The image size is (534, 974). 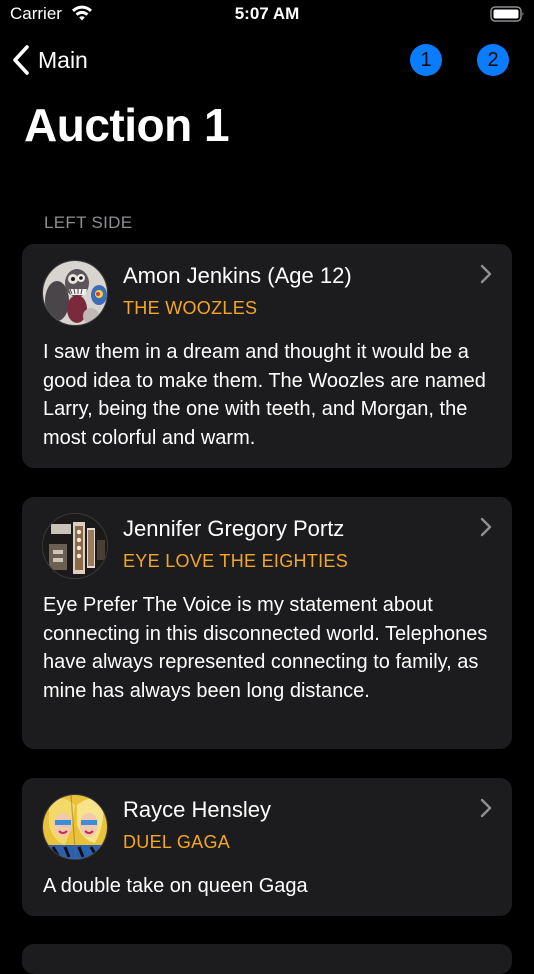 I want to click on back-button-label: Main, so click(x=63, y=59).